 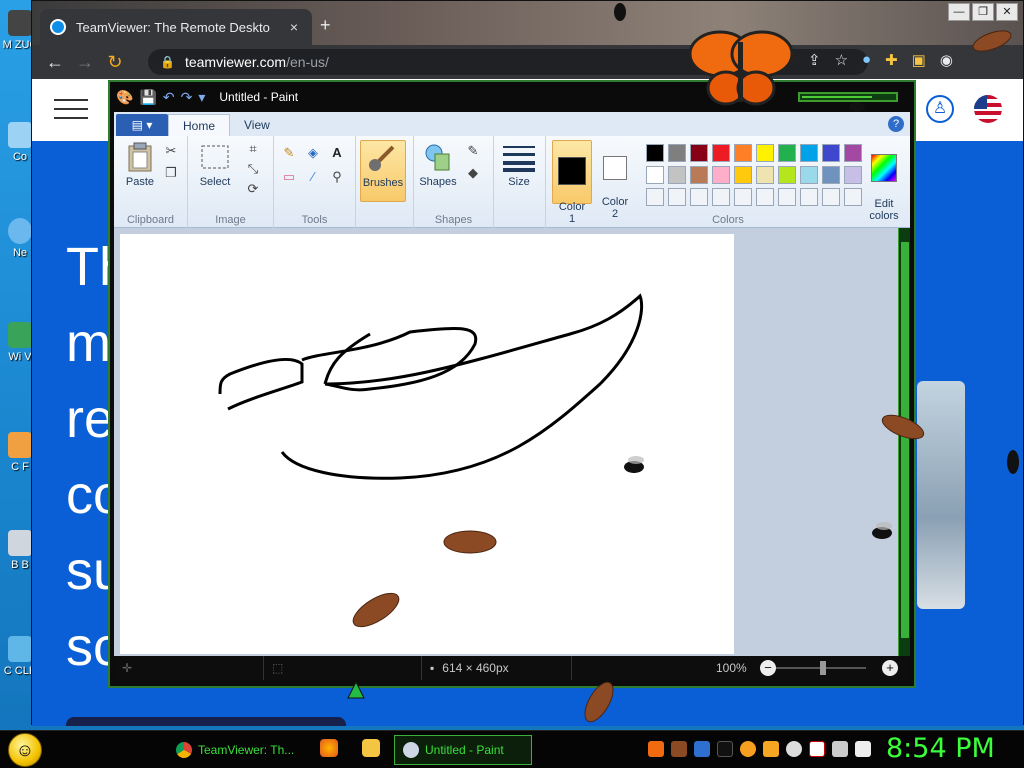 What do you see at coordinates (140, 165) in the screenshot?
I see `paste-button: Paste` at bounding box center [140, 165].